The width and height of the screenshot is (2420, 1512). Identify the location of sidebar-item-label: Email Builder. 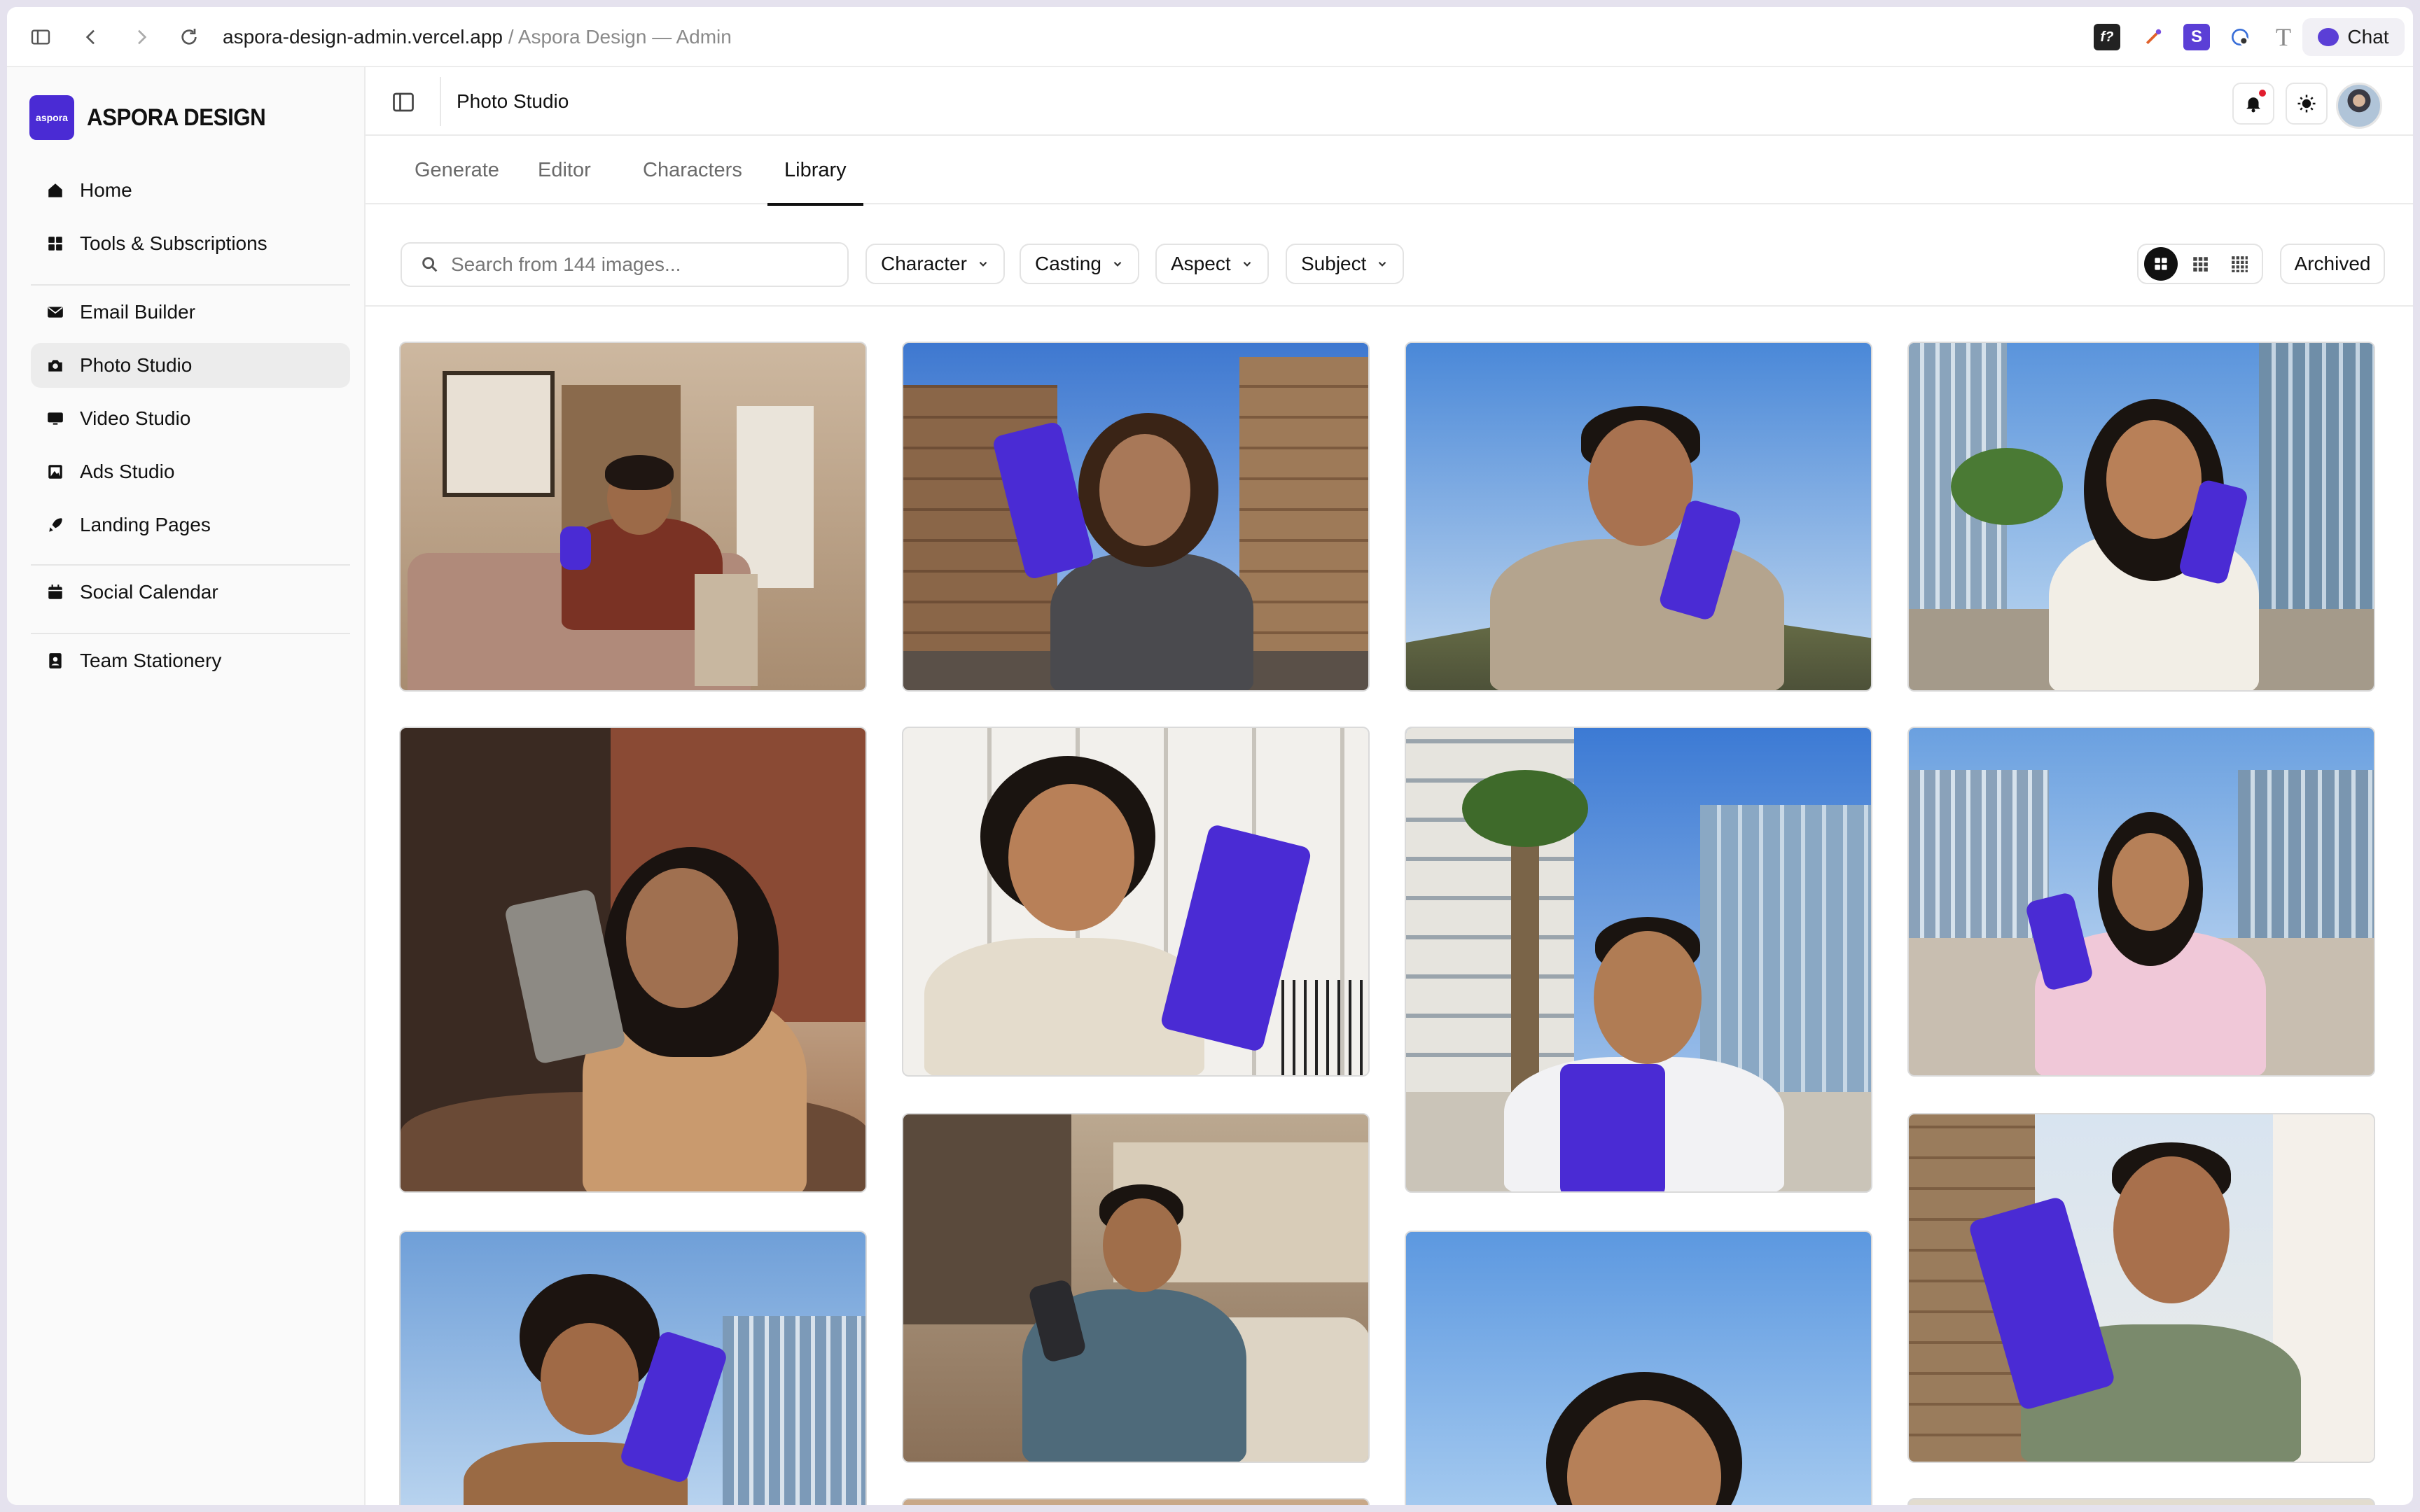
(137, 312).